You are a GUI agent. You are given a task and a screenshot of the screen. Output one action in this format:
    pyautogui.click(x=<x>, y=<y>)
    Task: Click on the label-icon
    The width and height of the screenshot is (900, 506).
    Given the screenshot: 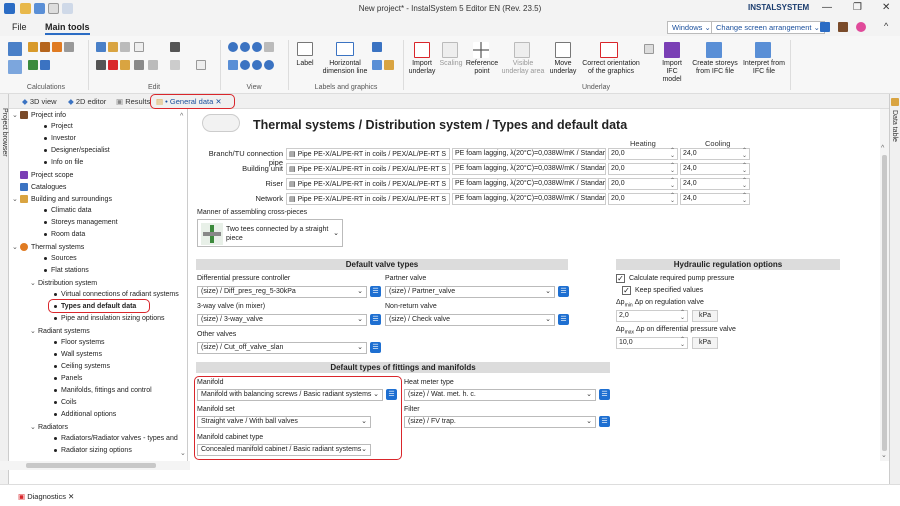 What is the action you would take?
    pyautogui.click(x=305, y=49)
    